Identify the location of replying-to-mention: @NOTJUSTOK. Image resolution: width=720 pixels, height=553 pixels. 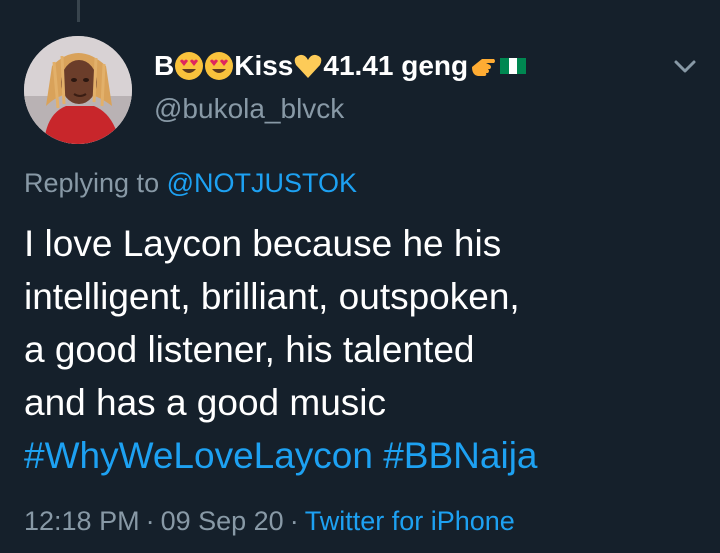
(262, 183).